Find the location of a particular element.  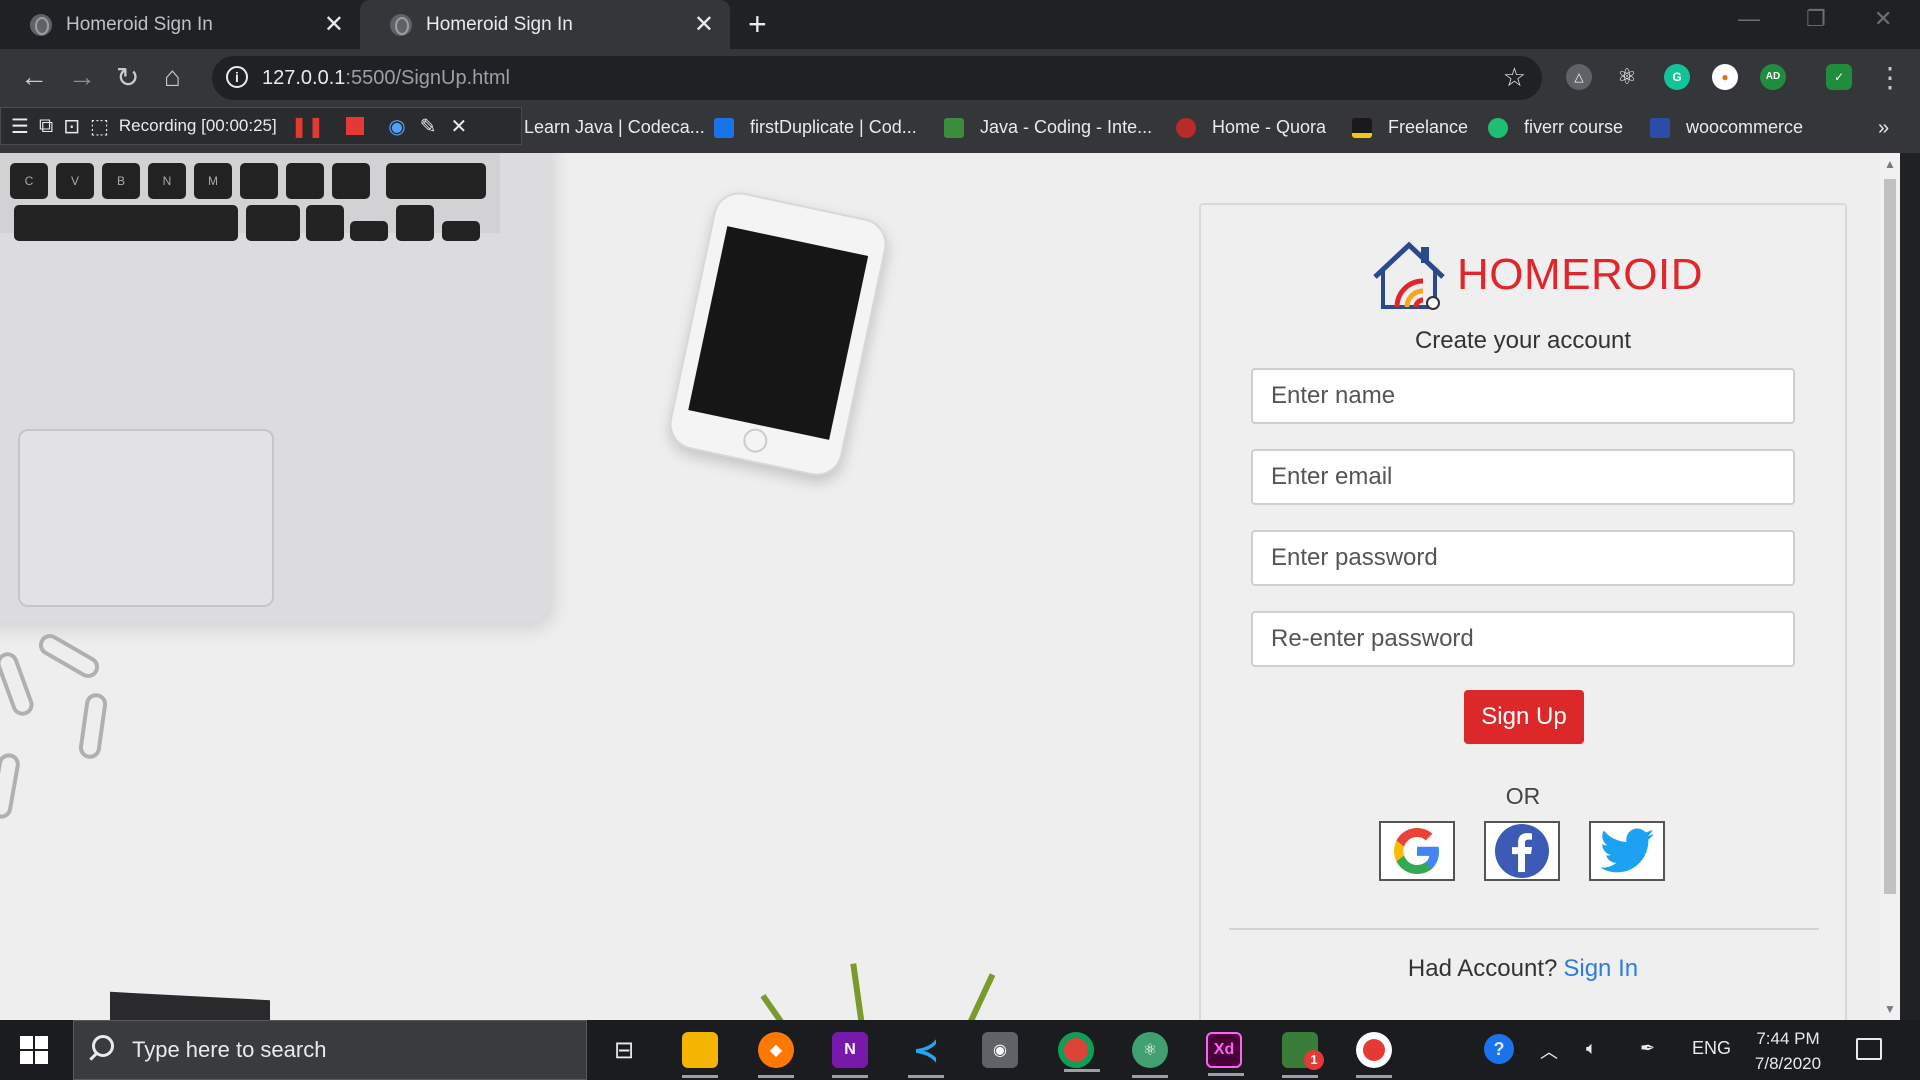

page-scrollbar: ▲ ▼ is located at coordinates (1890, 586).